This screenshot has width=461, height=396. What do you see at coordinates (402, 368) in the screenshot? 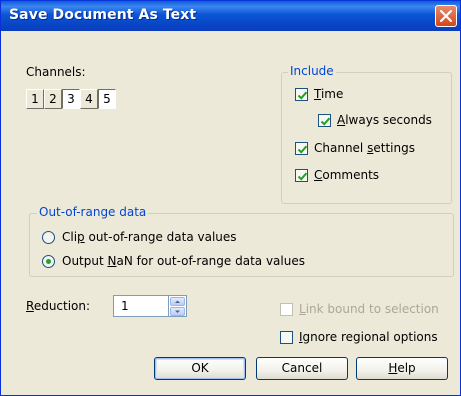
I see `help-button: Help` at bounding box center [402, 368].